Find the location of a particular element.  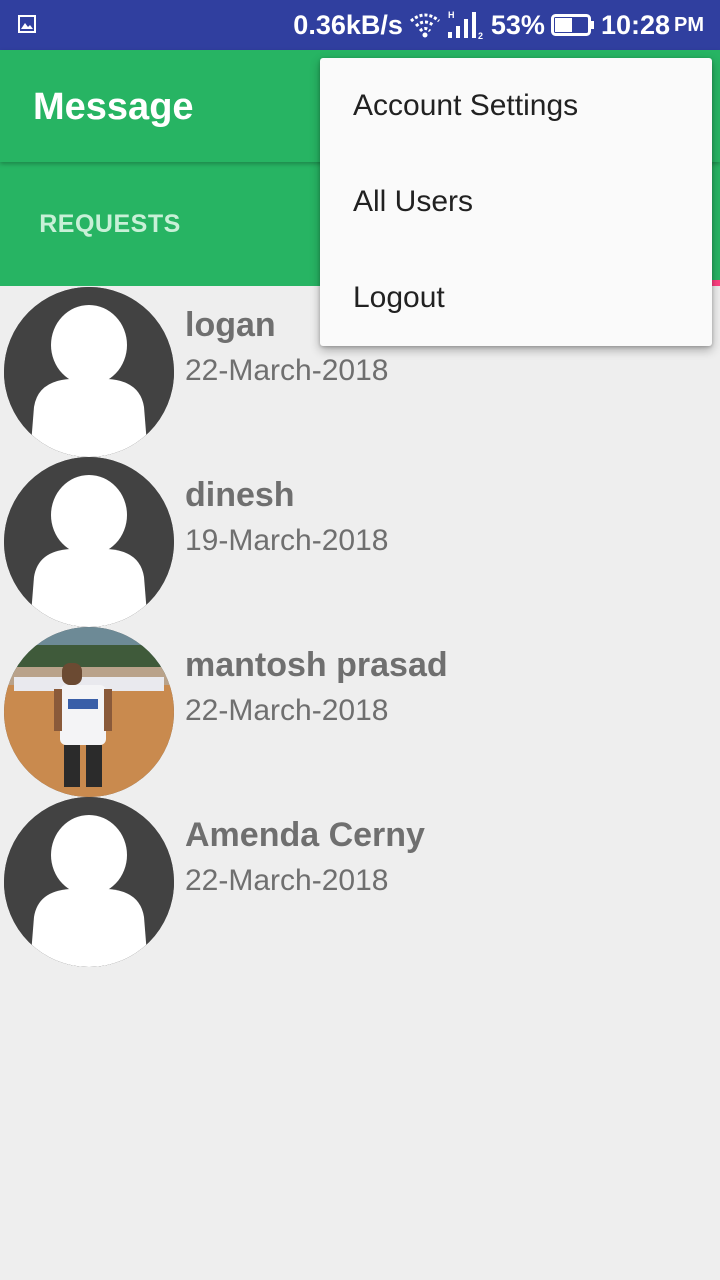

clock: 10:28 is located at coordinates (635, 24).